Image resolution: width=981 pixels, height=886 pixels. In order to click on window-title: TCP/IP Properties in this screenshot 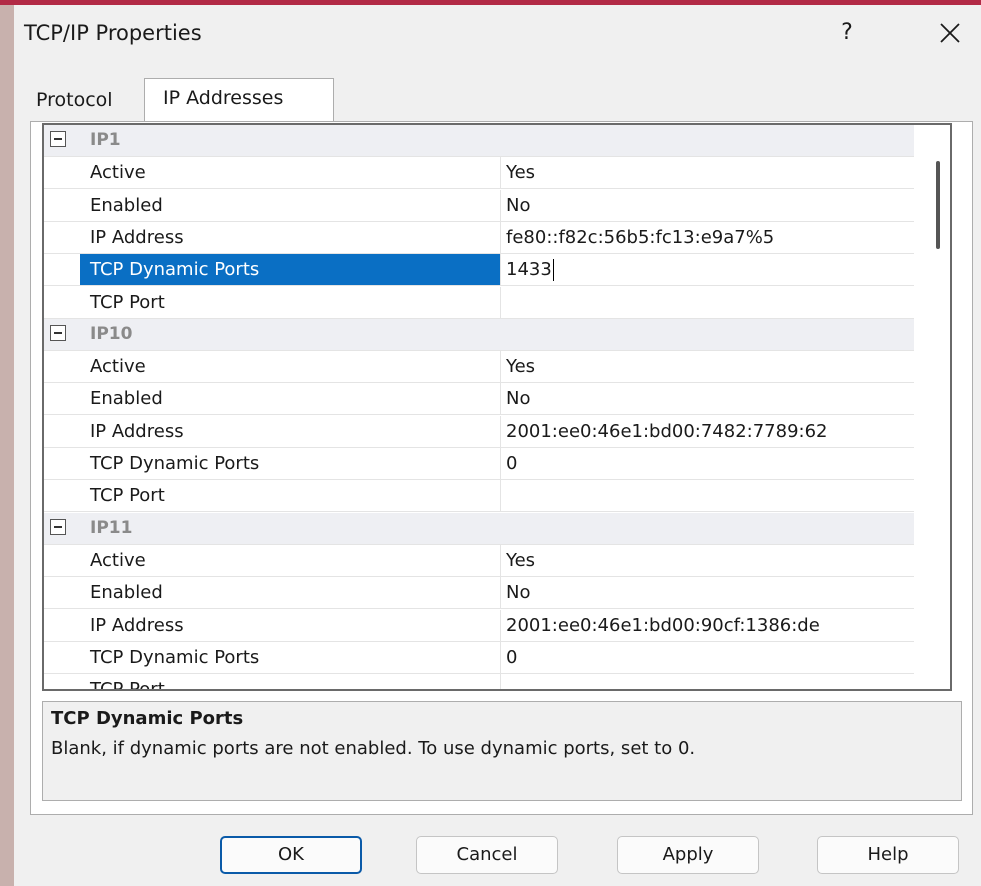, I will do `click(113, 33)`.